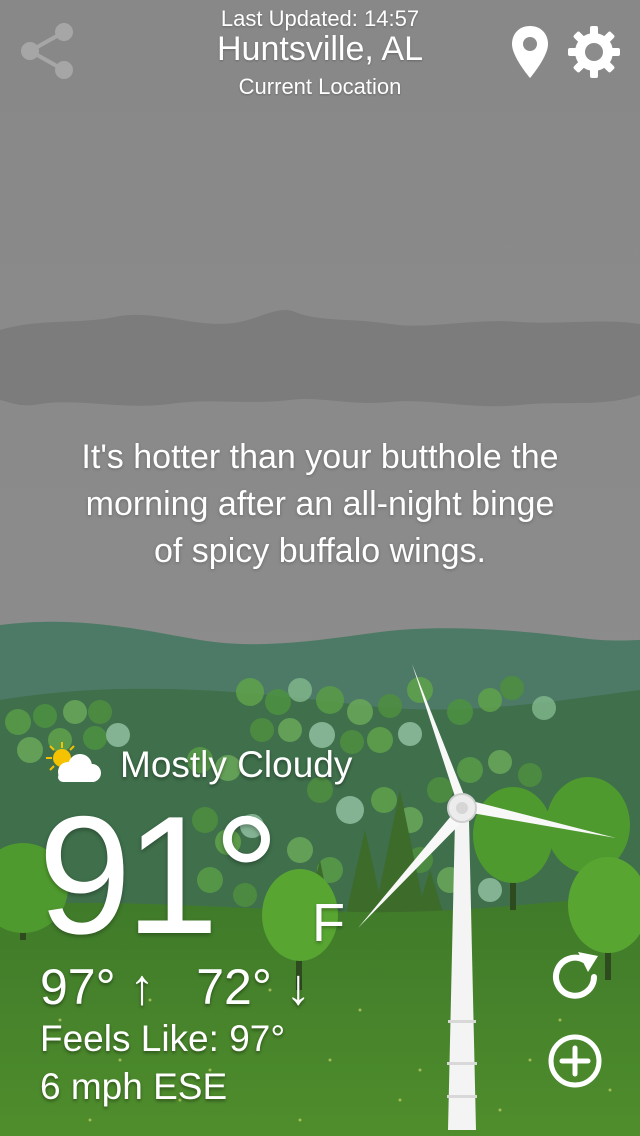 The height and width of the screenshot is (1136, 640). Describe the element at coordinates (298, 987) in the screenshot. I see `down-arrow-icon: ↓` at that location.